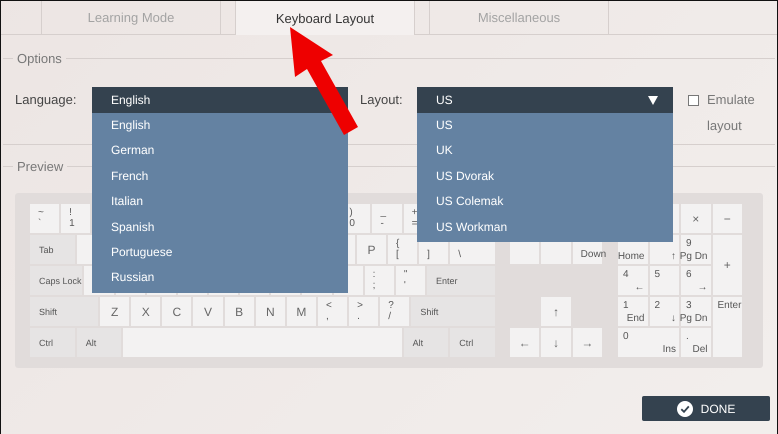 Image resolution: width=778 pixels, height=434 pixels. What do you see at coordinates (444, 125) in the screenshot?
I see `dropdown-option: US` at bounding box center [444, 125].